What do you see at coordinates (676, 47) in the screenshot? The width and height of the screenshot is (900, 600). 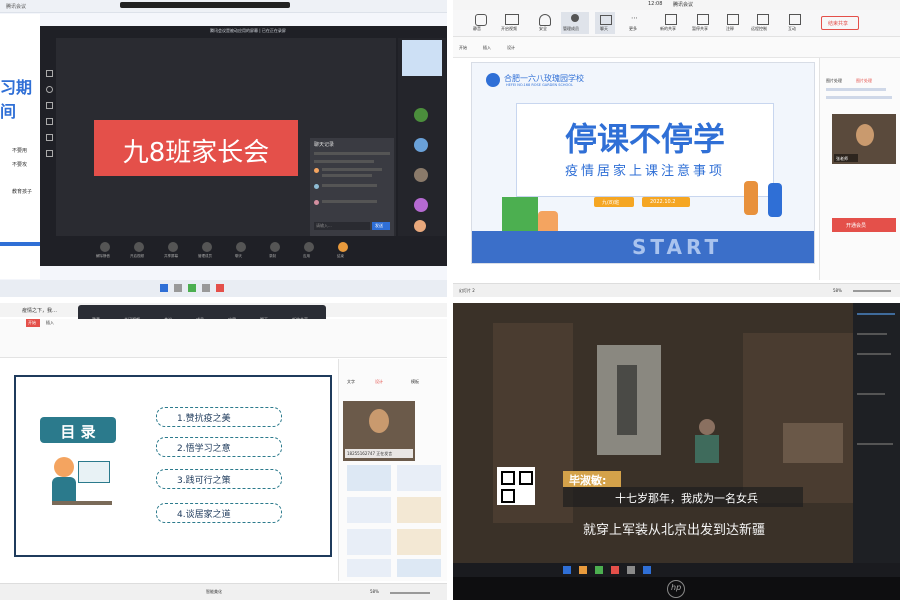 I see `ppt-ribbon: 开始 插入 设计` at bounding box center [676, 47].